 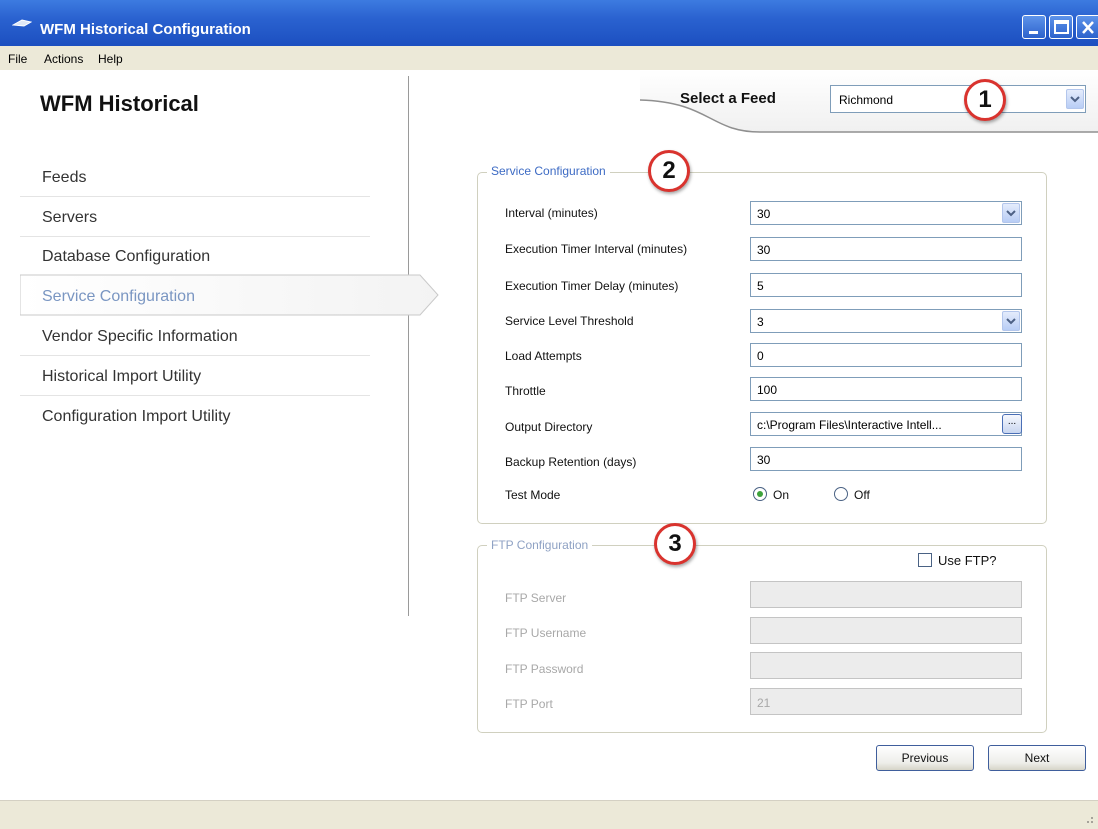 I want to click on nav-item-label: Configuration Import Utility, so click(x=136, y=416).